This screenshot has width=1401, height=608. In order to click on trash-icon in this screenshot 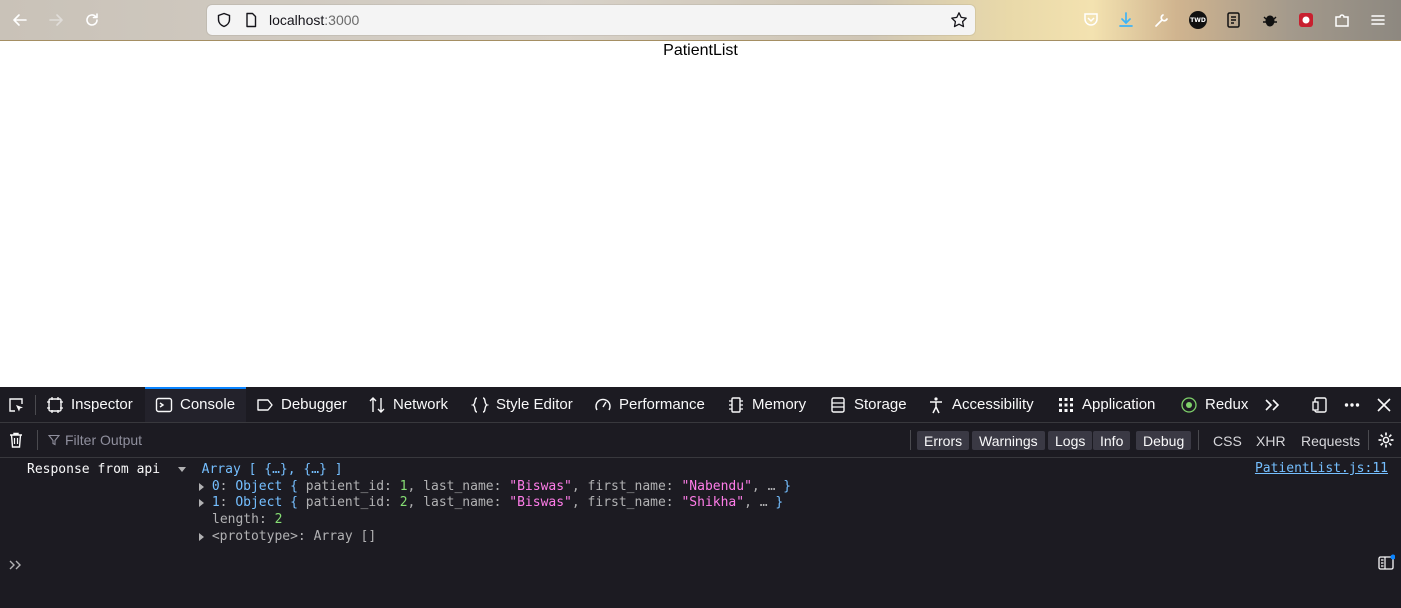, I will do `click(16, 440)`.